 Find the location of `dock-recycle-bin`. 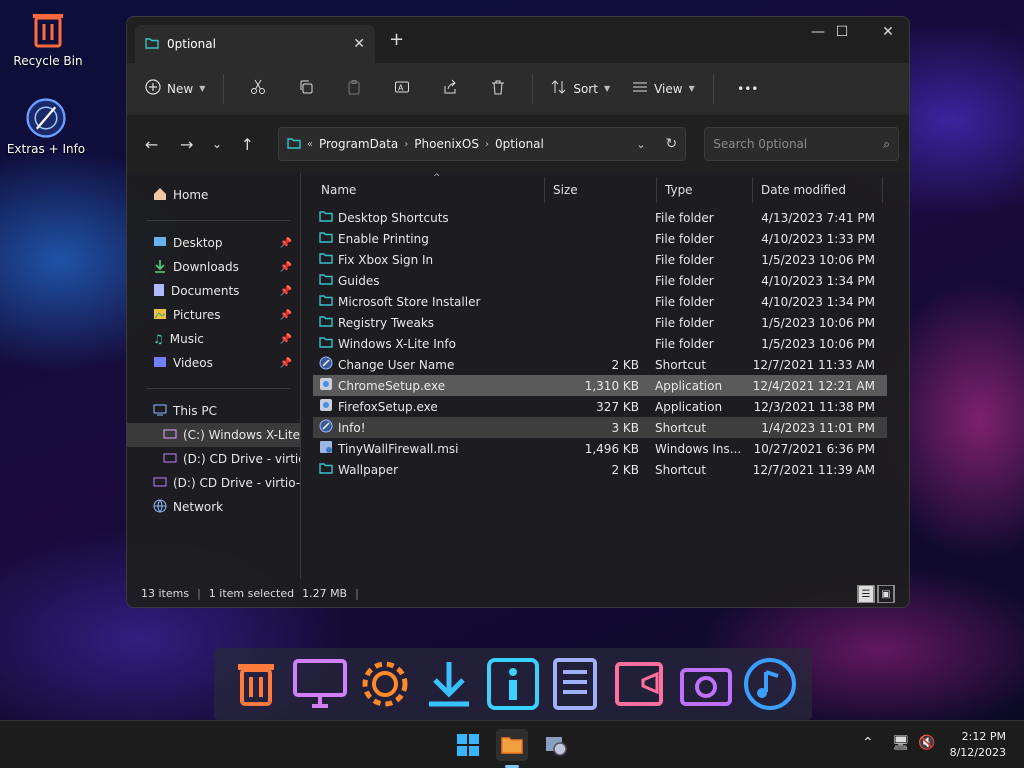

dock-recycle-bin is located at coordinates (256, 684).